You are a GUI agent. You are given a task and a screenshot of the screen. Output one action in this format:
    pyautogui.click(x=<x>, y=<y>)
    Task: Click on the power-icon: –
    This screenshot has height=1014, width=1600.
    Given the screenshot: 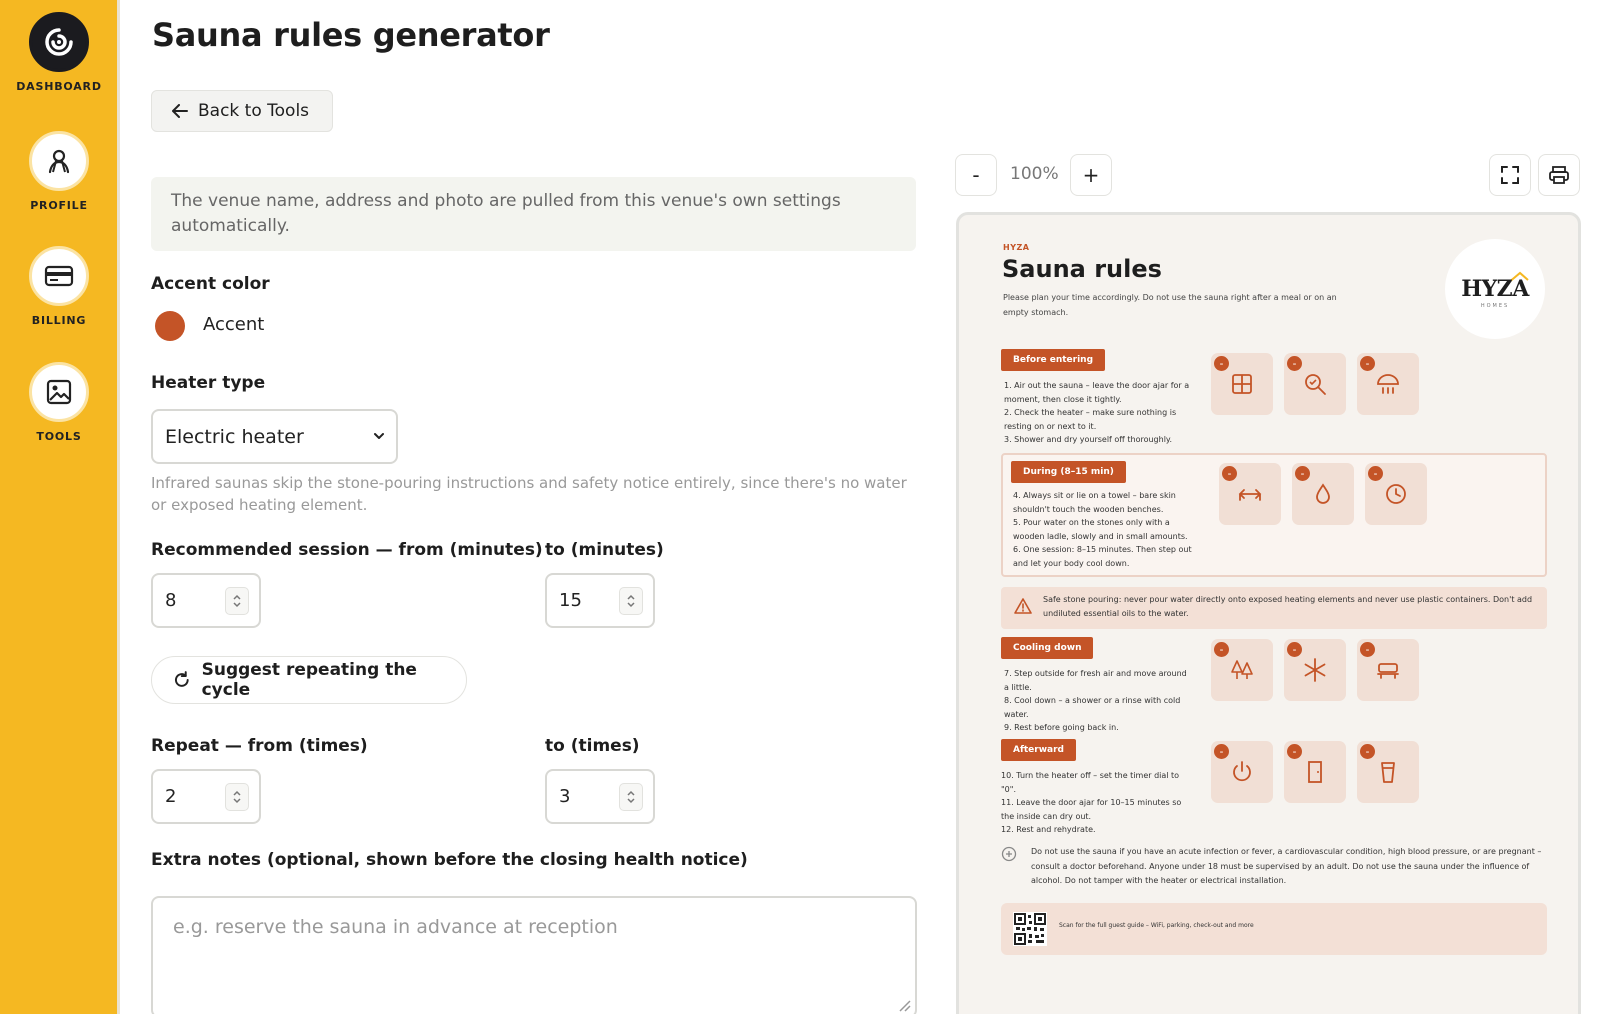 What is the action you would take?
    pyautogui.click(x=1242, y=772)
    